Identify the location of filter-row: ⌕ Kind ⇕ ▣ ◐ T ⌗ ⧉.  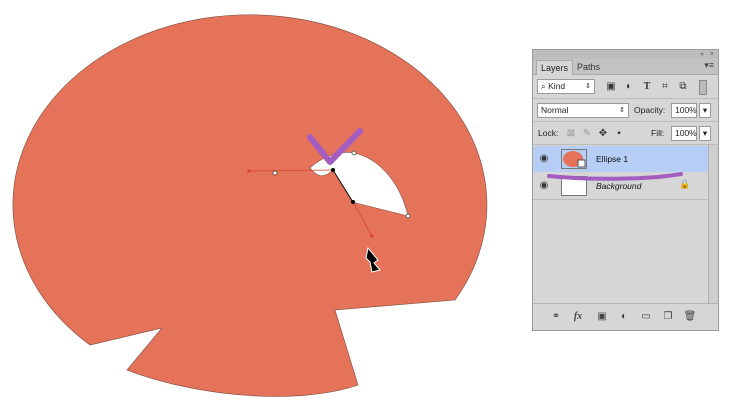
(625, 87).